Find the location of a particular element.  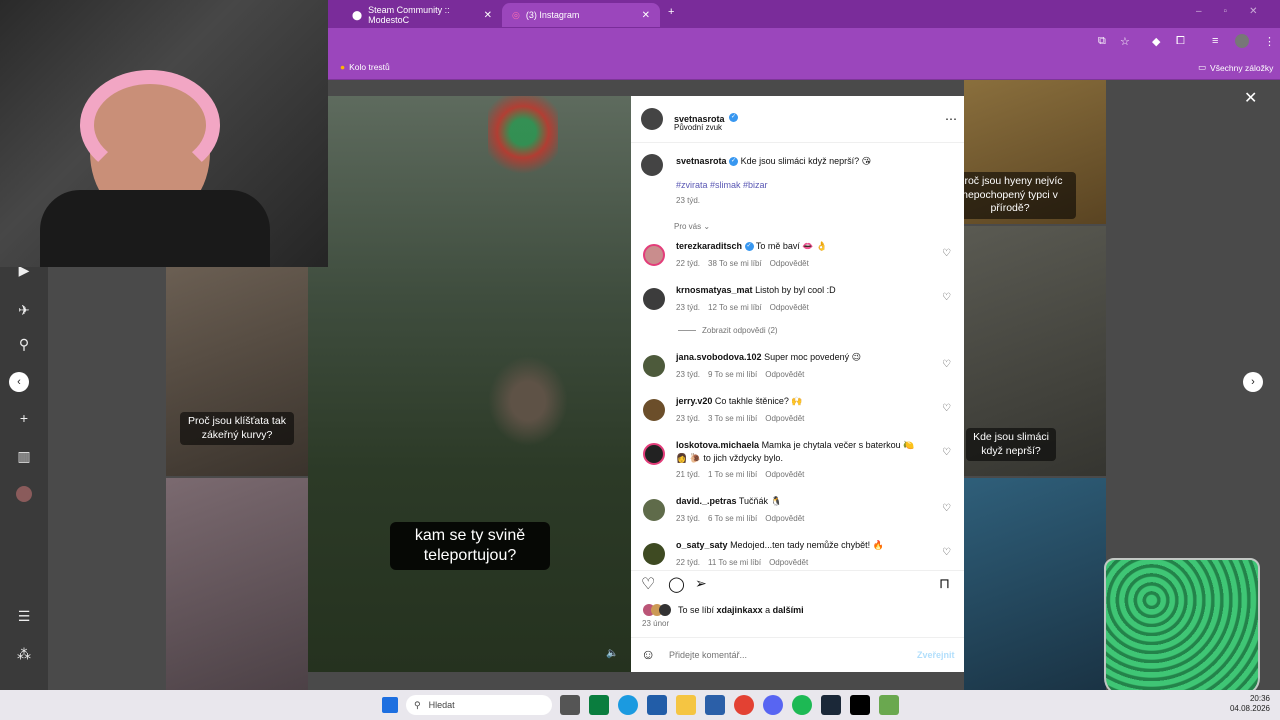

comment-likes: 38 To se mi líbí is located at coordinates (735, 263).